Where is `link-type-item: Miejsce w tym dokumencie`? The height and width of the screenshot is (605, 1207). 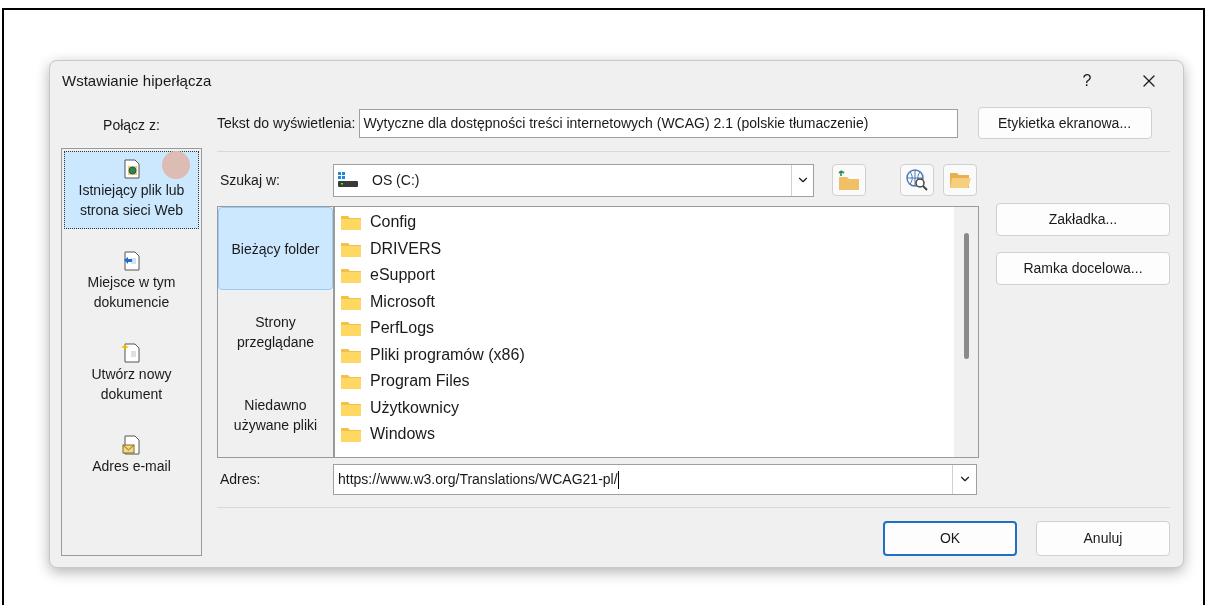
link-type-item: Miejsce w tym dokumencie is located at coordinates (131, 282).